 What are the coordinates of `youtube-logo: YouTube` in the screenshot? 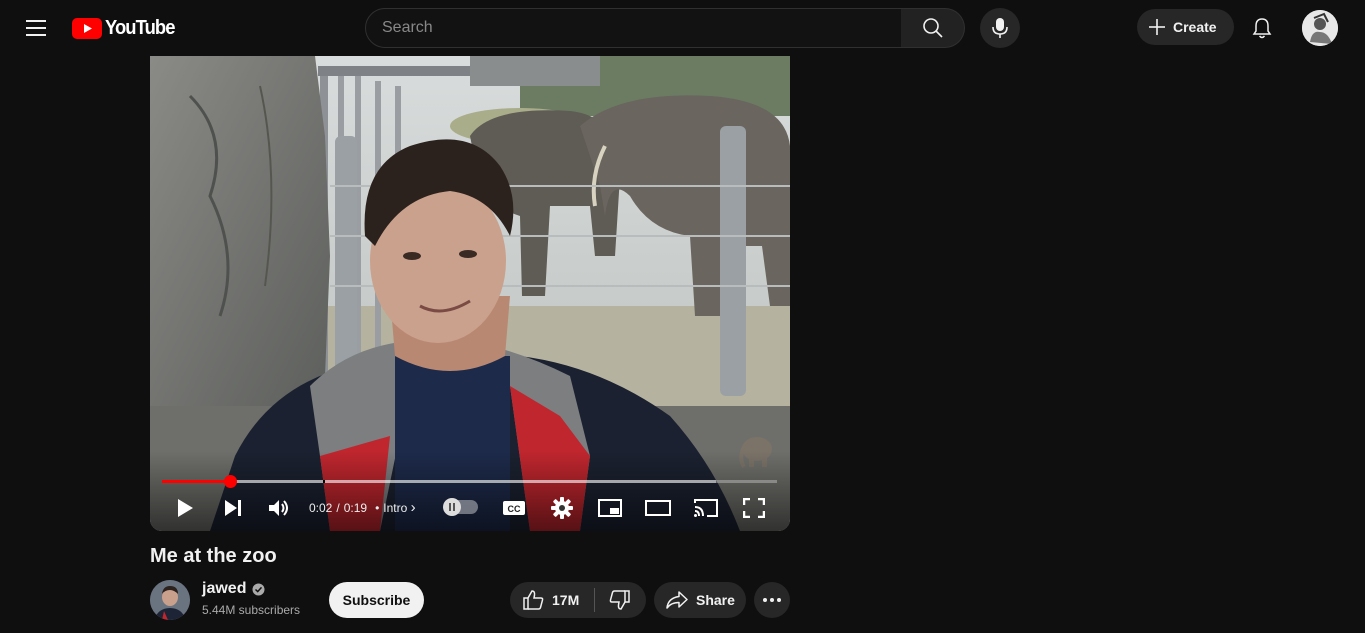 It's located at (126, 28).